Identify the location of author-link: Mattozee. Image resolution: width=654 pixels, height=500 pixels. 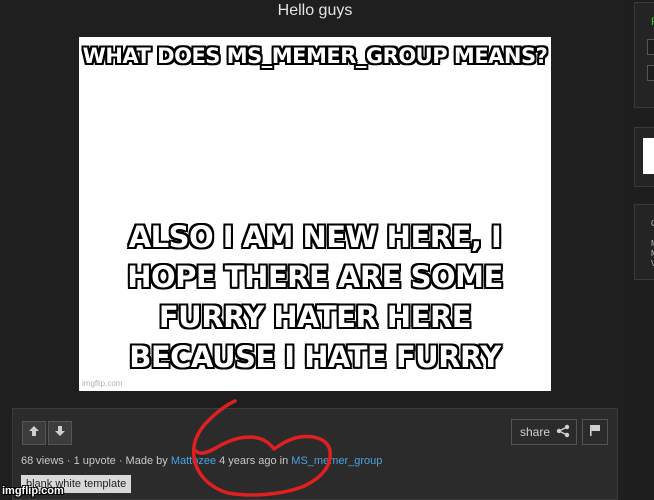
(193, 461).